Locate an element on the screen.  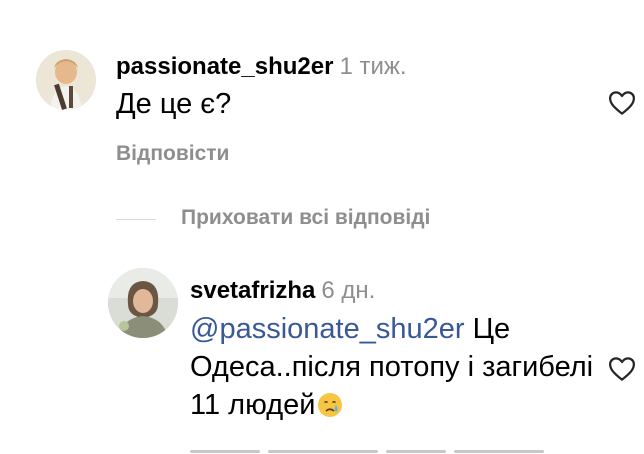
comment-header: passionate_shu2er 1 тиж. is located at coordinates (261, 67).